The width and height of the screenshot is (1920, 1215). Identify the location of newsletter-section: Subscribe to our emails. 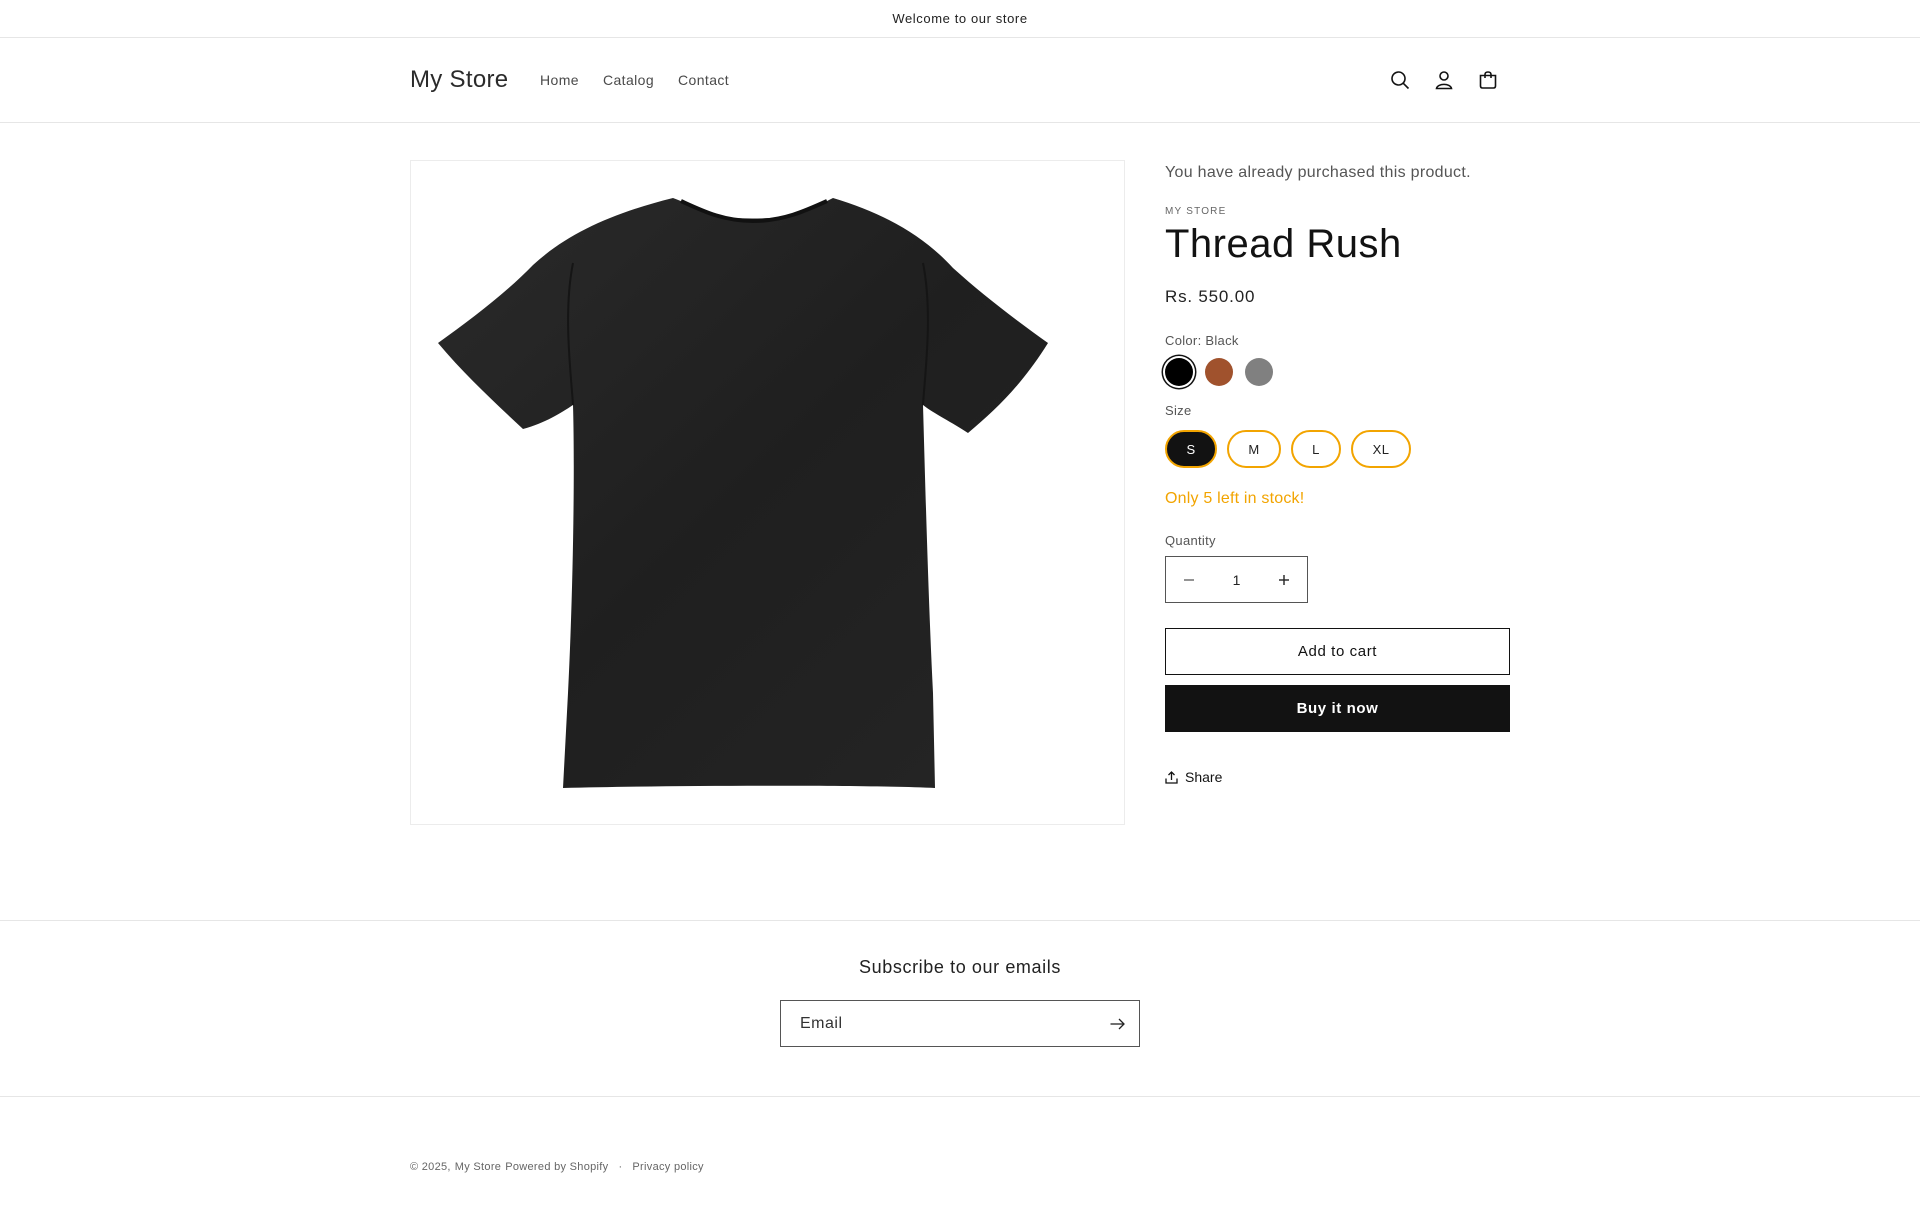
(960, 1008).